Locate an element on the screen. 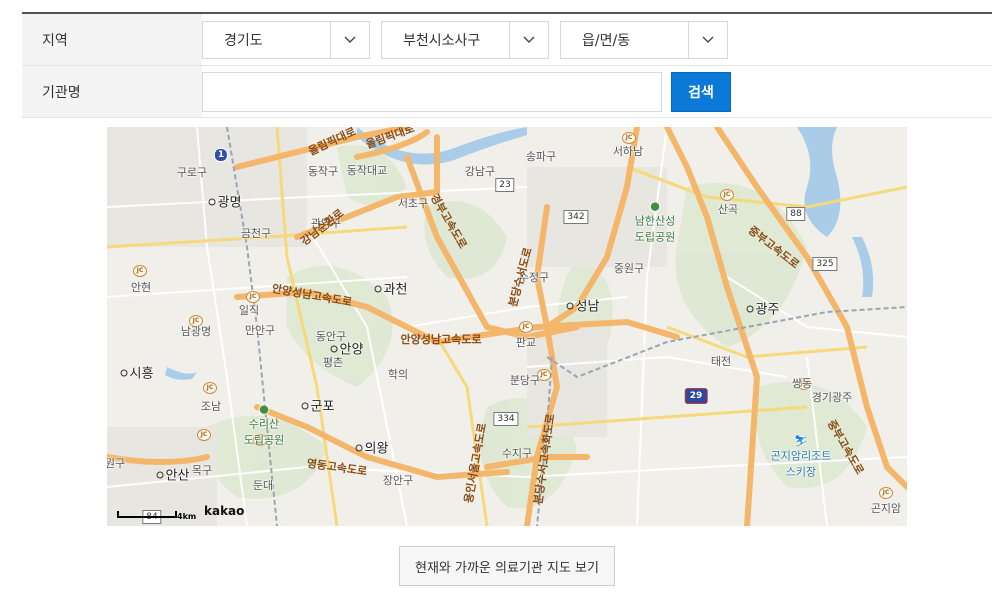 The height and width of the screenshot is (604, 1007). district-label: 판교 is located at coordinates (526, 342).